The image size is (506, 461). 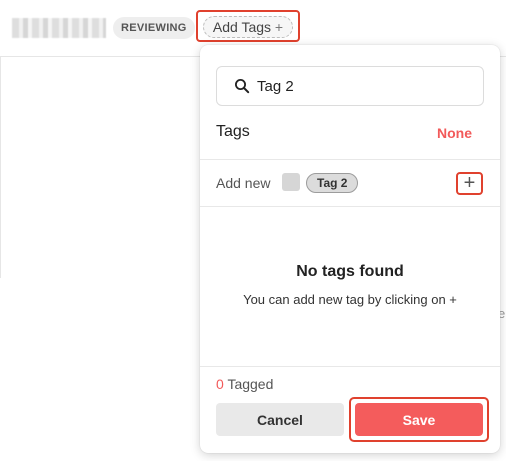 What do you see at coordinates (242, 27) in the screenshot?
I see `add-tags-label: Add Tags` at bounding box center [242, 27].